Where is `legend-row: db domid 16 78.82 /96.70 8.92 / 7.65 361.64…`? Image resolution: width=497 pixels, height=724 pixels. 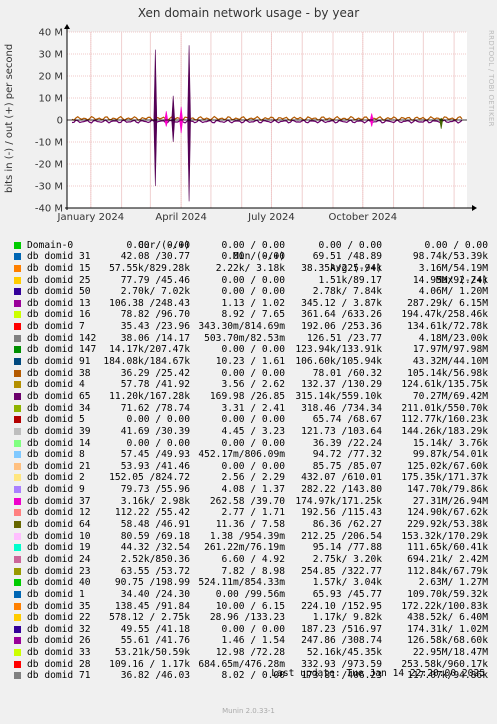 legend-row: db domid 16 78.82 /96.70 8.92 / 7.65 361.64… is located at coordinates (254, 315).